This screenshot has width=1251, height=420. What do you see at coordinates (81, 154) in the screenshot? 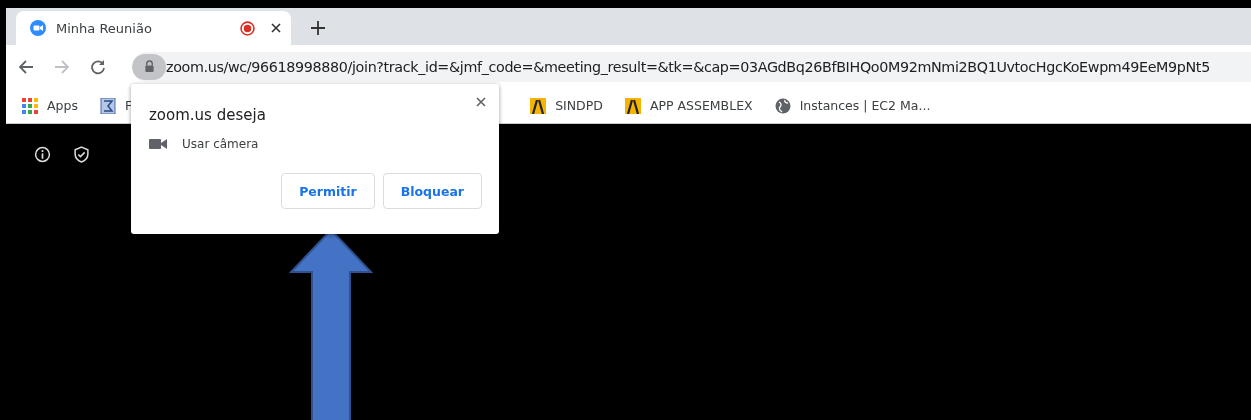
I see `shield-icon` at bounding box center [81, 154].